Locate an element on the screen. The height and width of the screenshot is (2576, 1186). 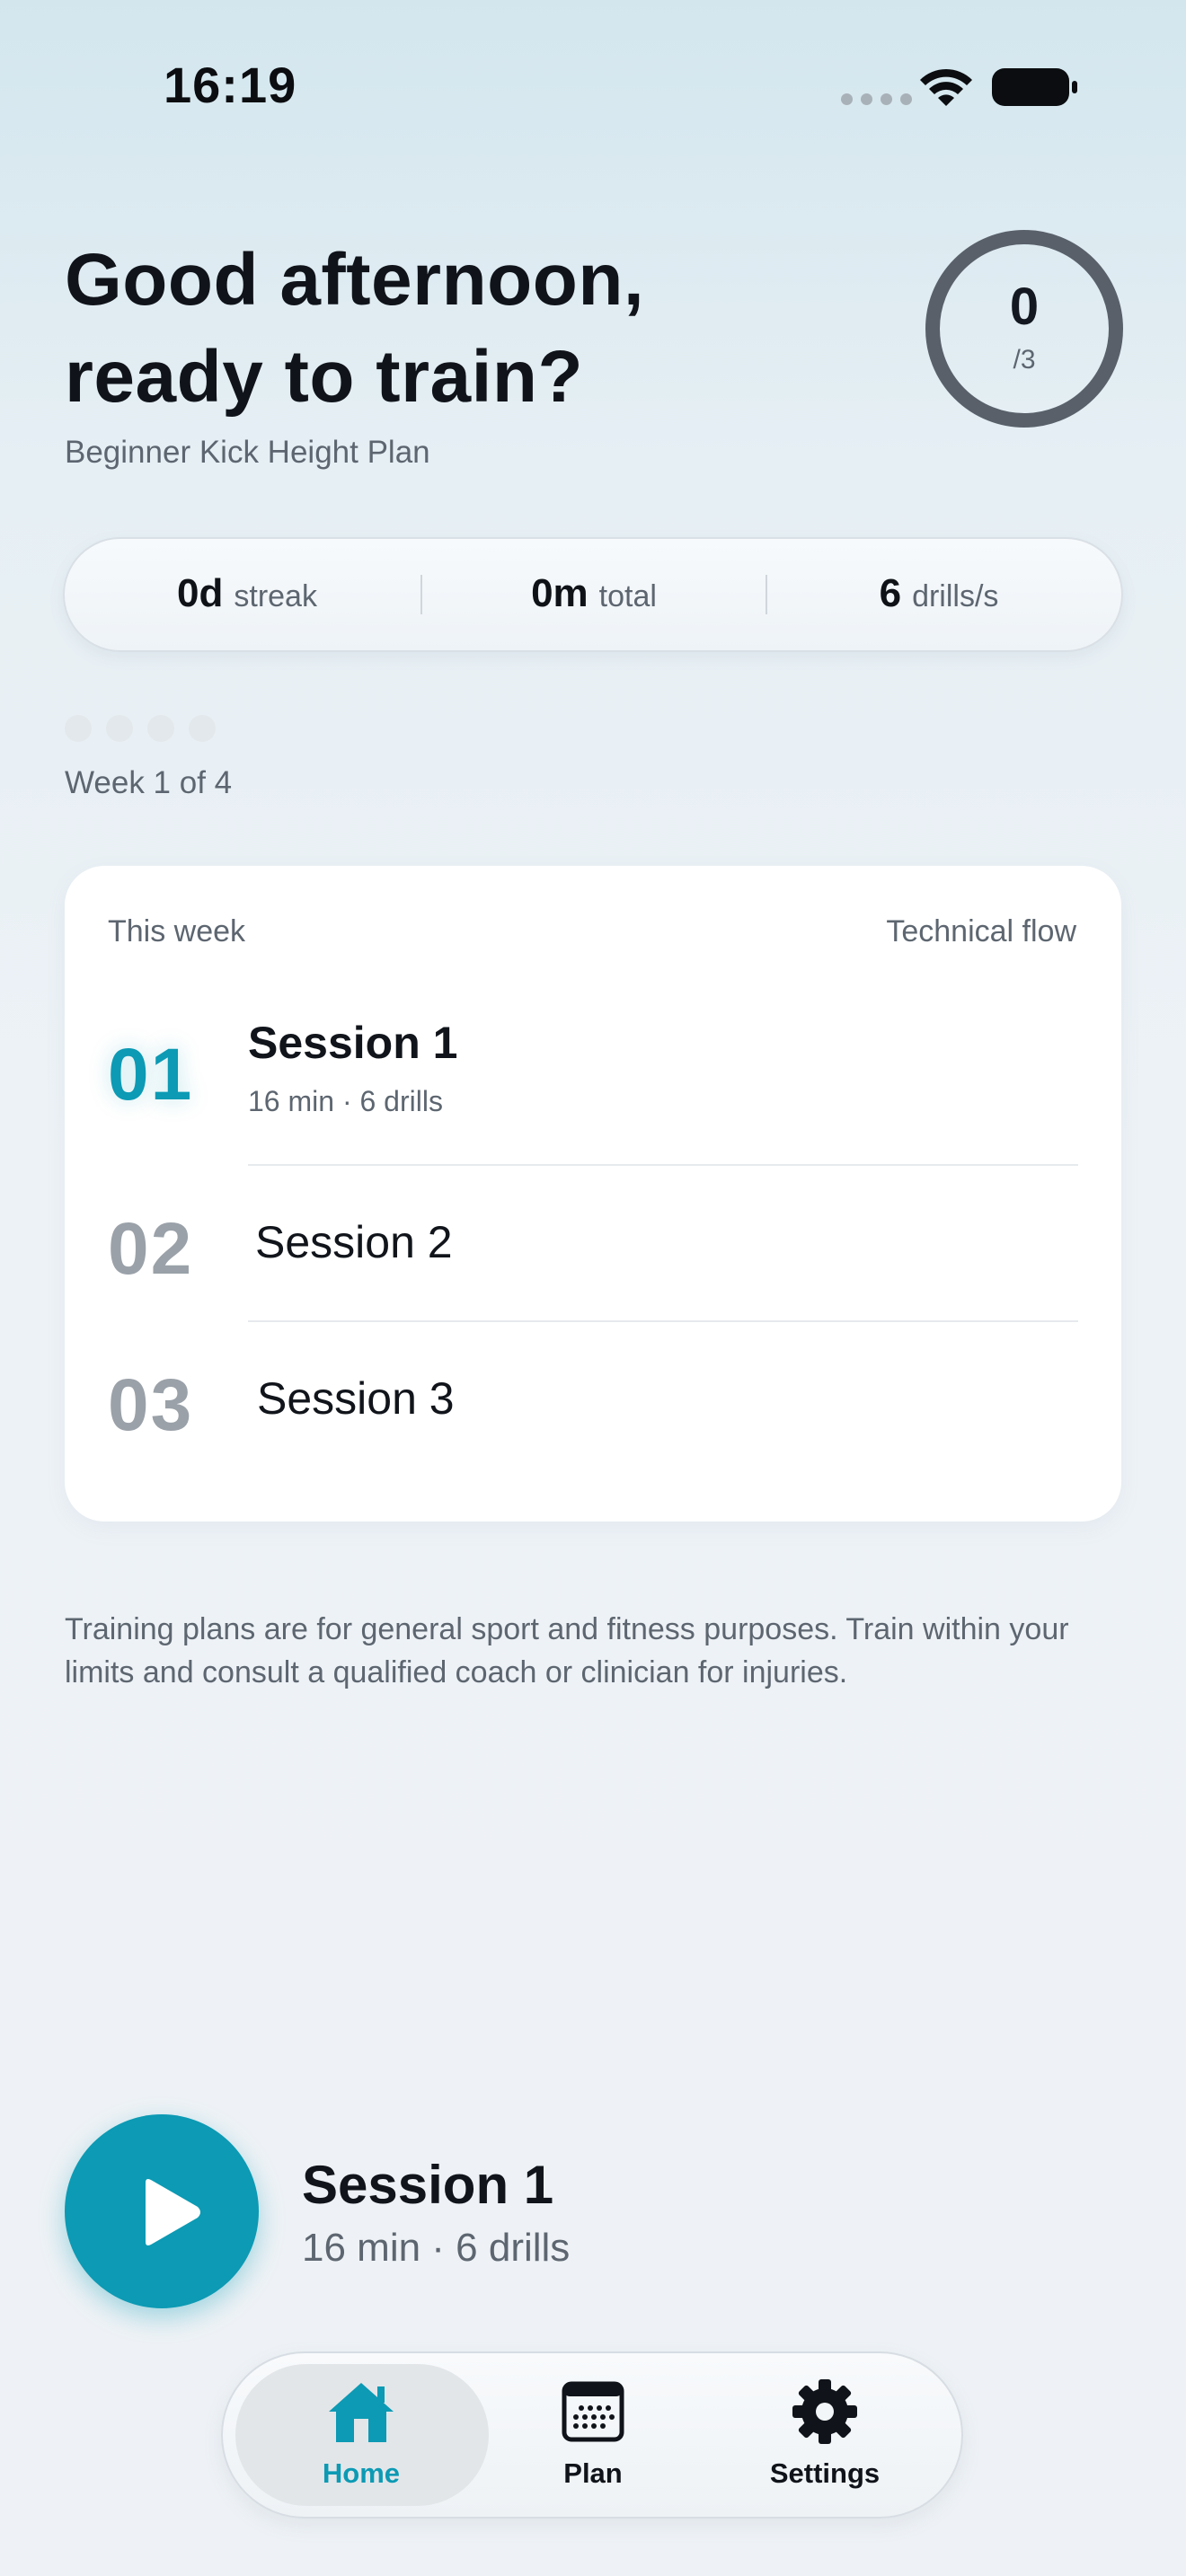
start-session-button is located at coordinates (162, 2211).